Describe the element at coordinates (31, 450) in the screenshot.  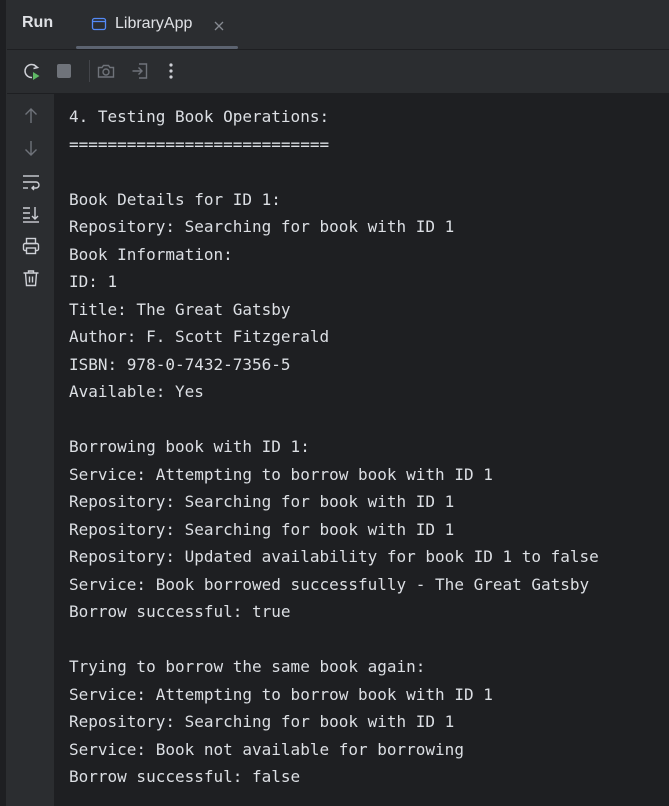
I see `console-side-toolbar` at that location.